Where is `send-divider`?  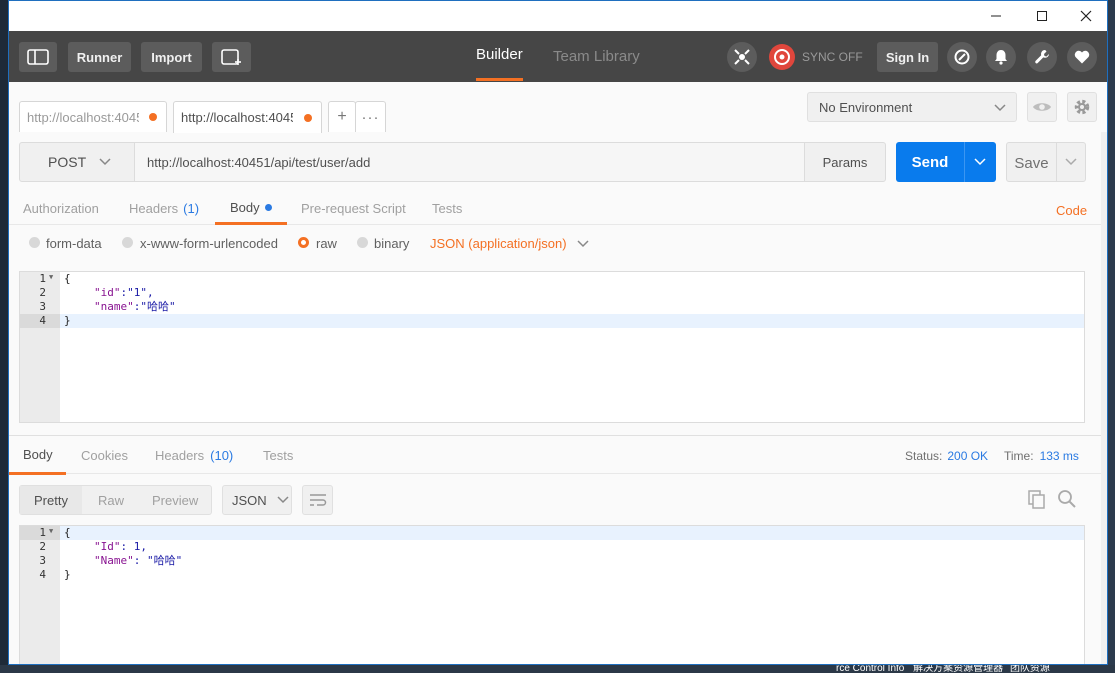
send-divider is located at coordinates (964, 162).